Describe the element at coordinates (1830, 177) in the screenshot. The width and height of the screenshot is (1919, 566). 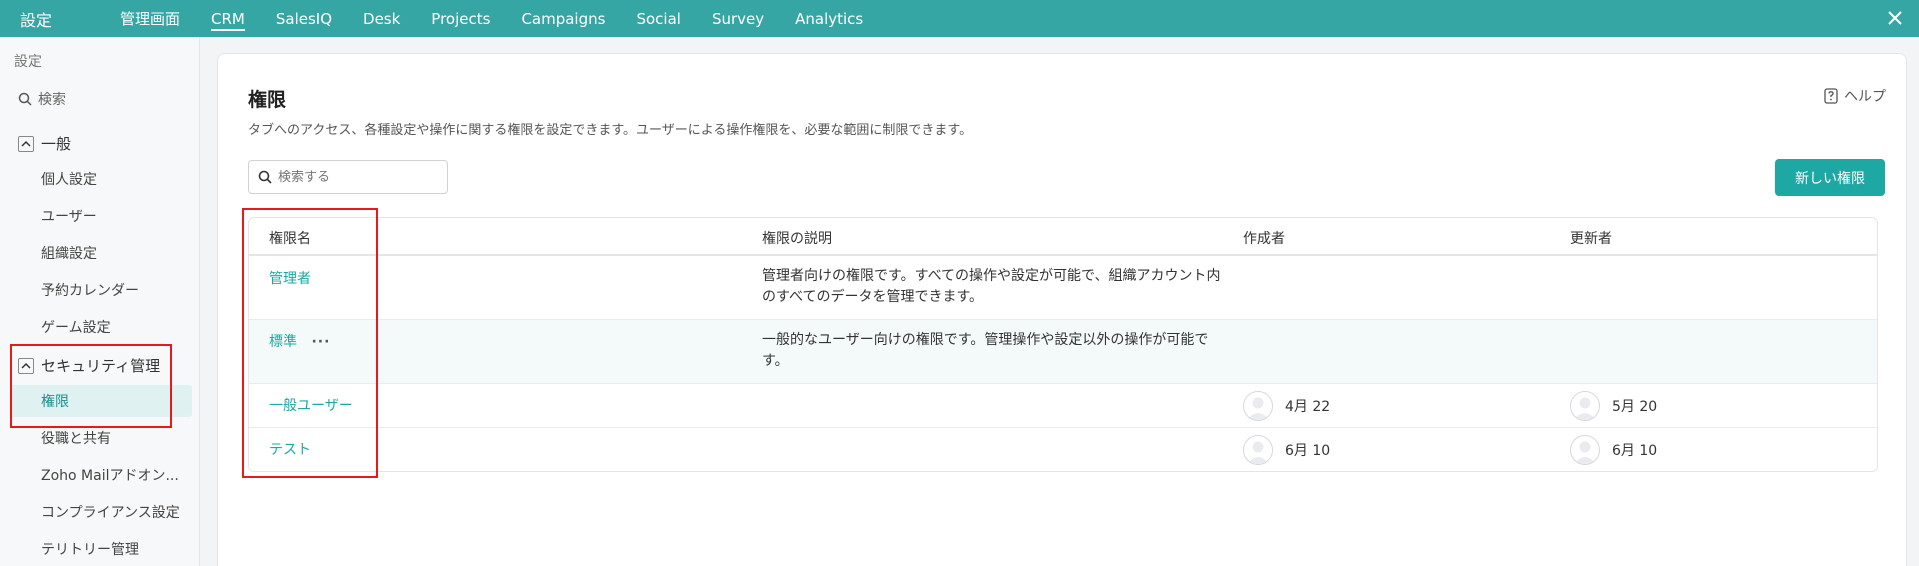
I see `new-permission-button: 新しい権限` at that location.